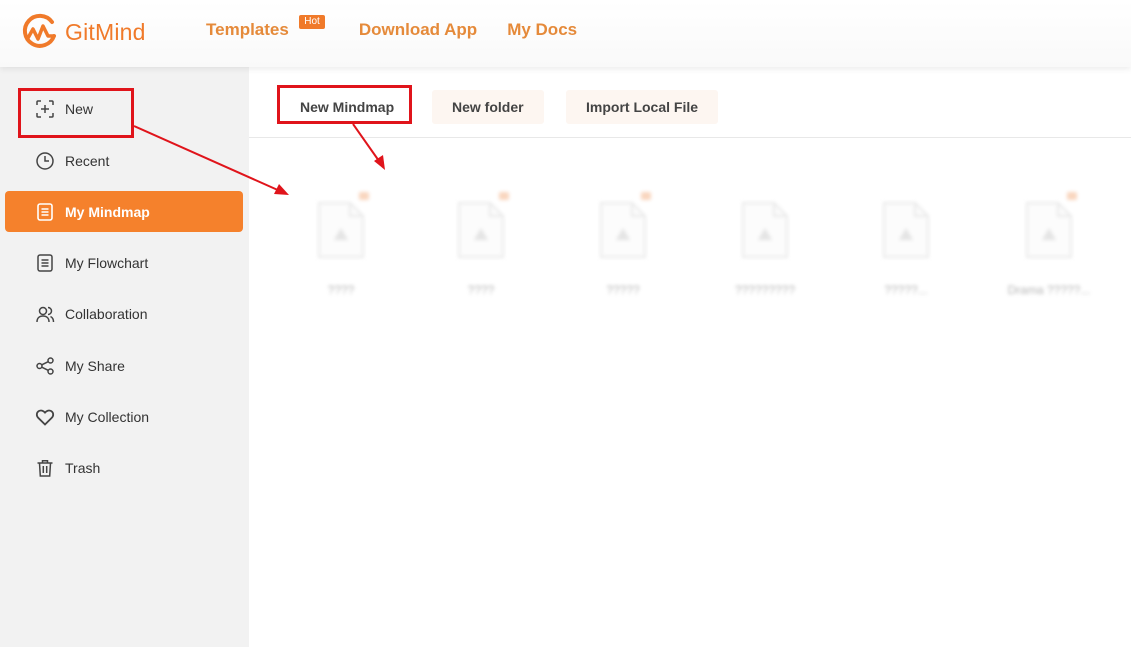 The height and width of the screenshot is (647, 1131). I want to click on new-plus-icon, so click(45, 109).